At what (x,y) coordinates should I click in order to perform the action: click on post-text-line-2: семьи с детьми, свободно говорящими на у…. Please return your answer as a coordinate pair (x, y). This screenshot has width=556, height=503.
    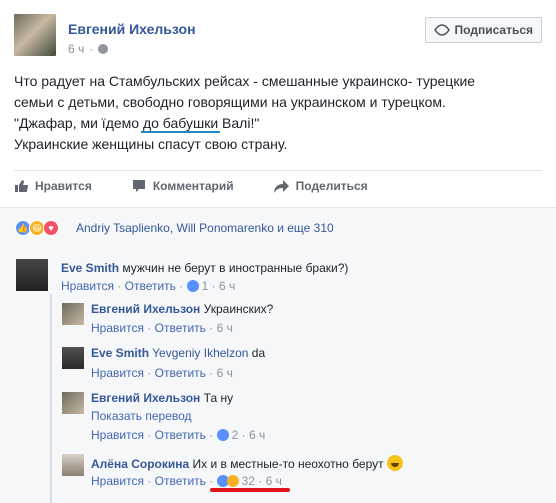
    Looking at the image, I should click on (230, 102).